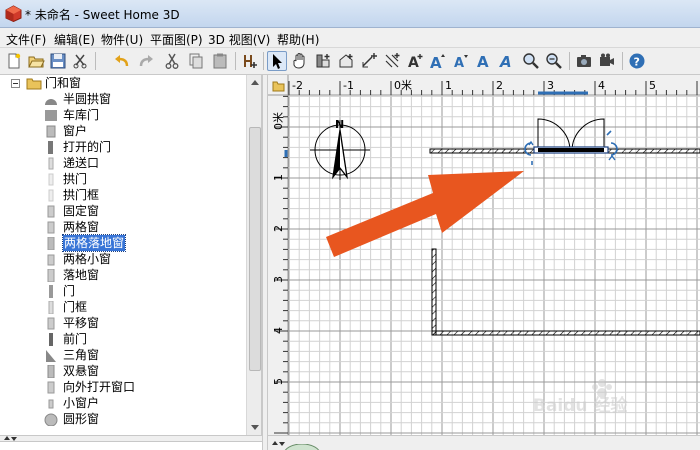  I want to click on toolbar: A A A A A ?, so click(350, 61).